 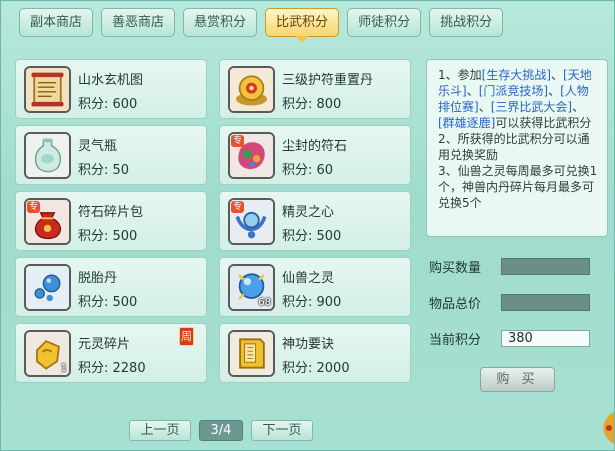 What do you see at coordinates (312, 104) in the screenshot?
I see `item-price: 积分: 800` at bounding box center [312, 104].